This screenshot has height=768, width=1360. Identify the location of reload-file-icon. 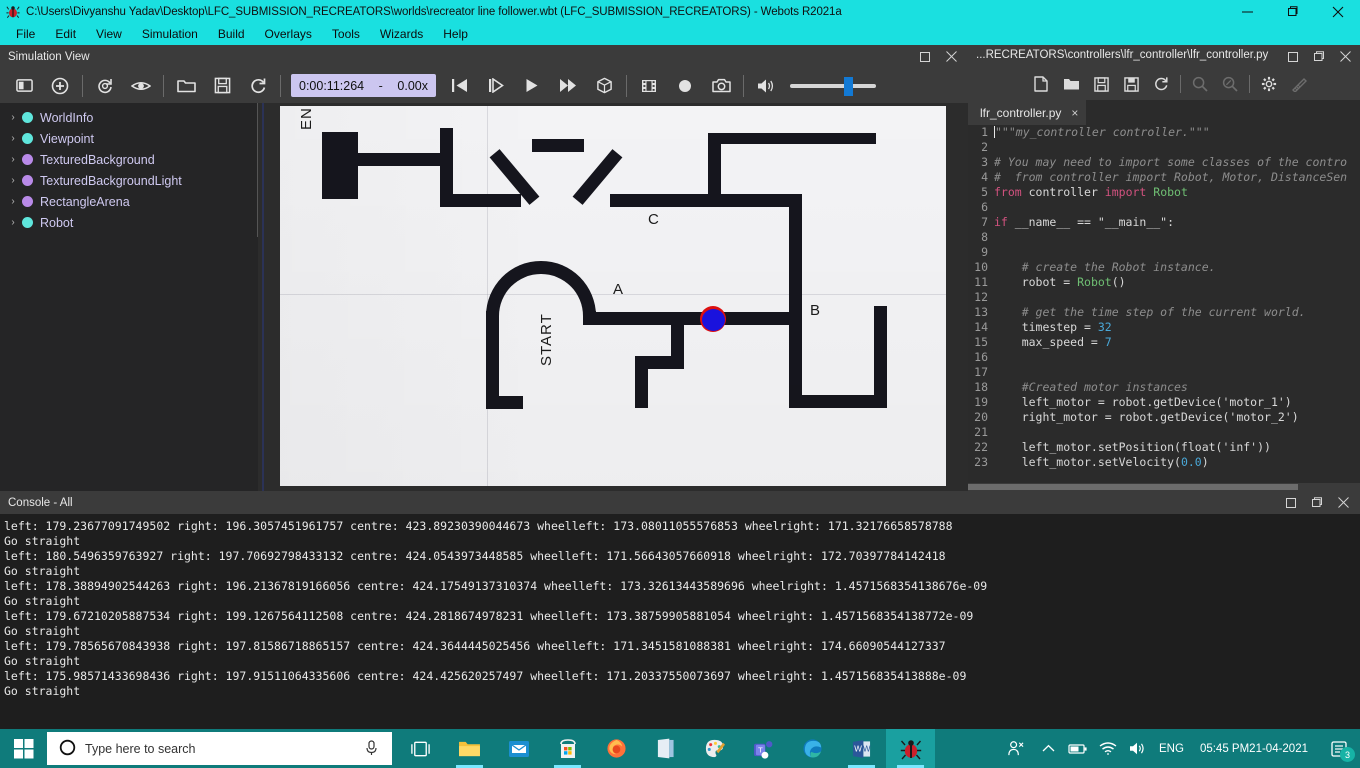
(1161, 84).